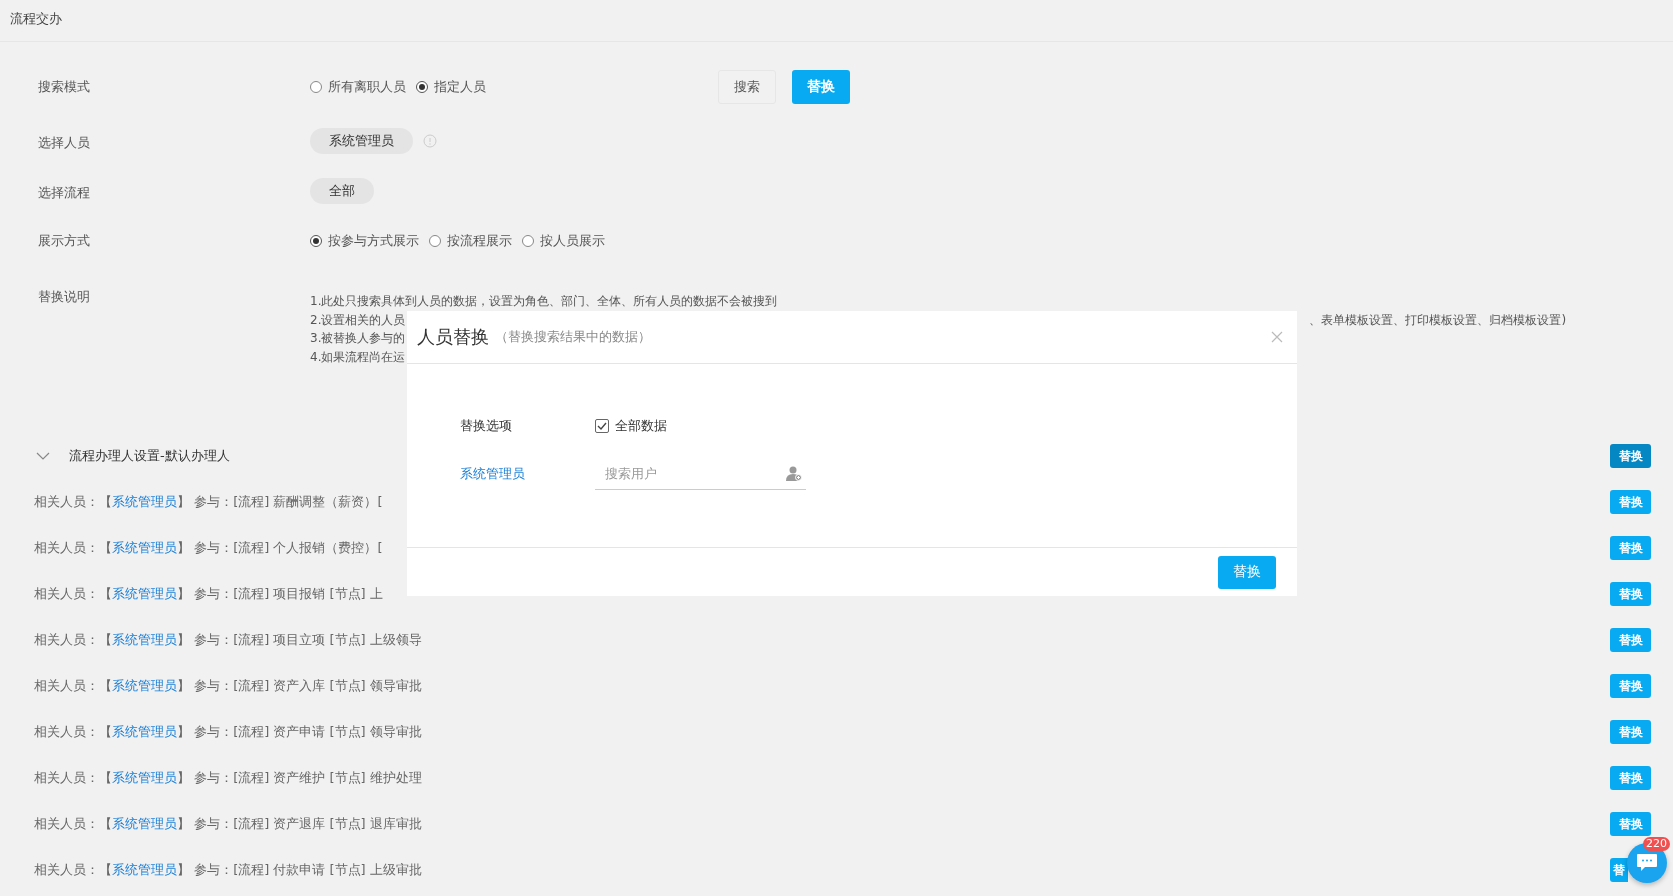  What do you see at coordinates (149, 456) in the screenshot?
I see `section-title: 流程办理人设置-默认办理人` at bounding box center [149, 456].